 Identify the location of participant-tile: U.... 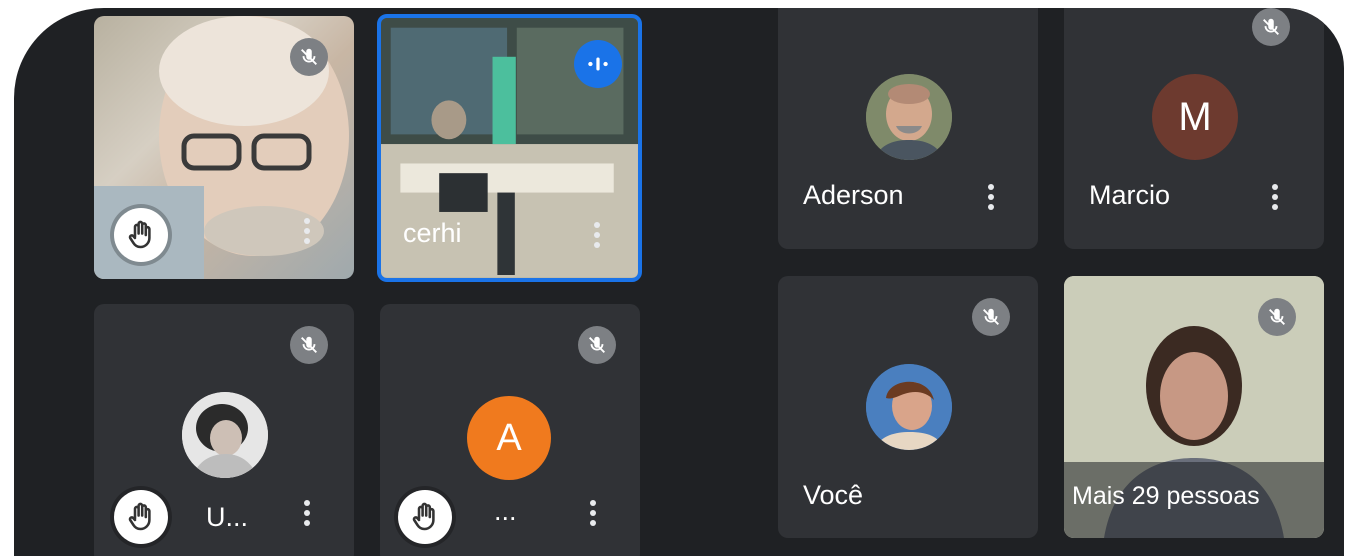
(224, 430).